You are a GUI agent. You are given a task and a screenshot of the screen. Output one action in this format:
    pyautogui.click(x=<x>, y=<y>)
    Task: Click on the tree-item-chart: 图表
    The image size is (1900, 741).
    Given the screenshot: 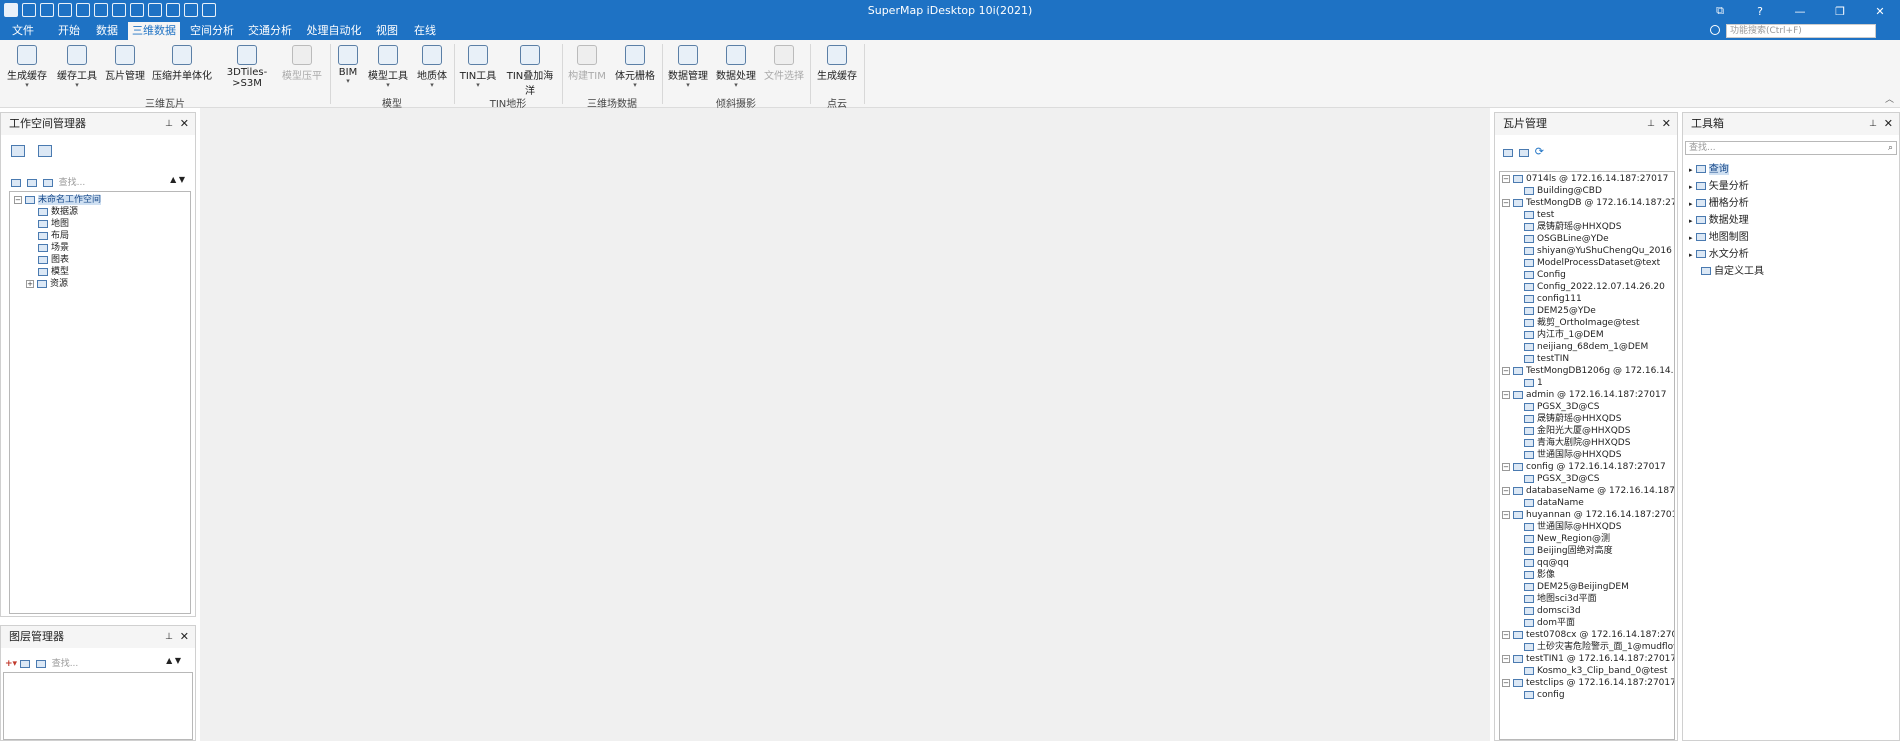 What is the action you would take?
    pyautogui.click(x=100, y=260)
    